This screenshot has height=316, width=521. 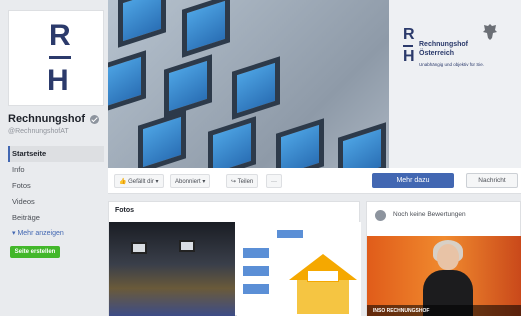 I want to click on message-label: Nachricht, so click(x=492, y=180).